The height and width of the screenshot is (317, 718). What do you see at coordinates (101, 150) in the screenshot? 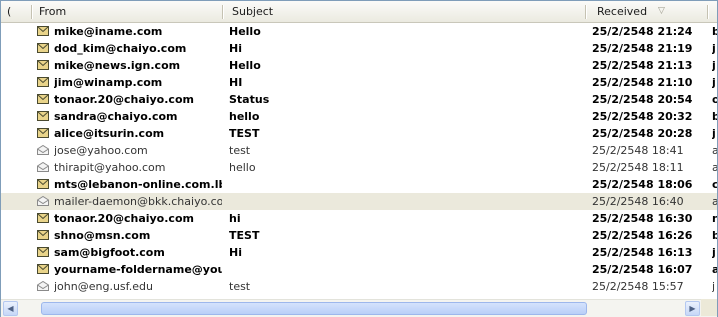
I see `message-from: jose@yahoo.com` at bounding box center [101, 150].